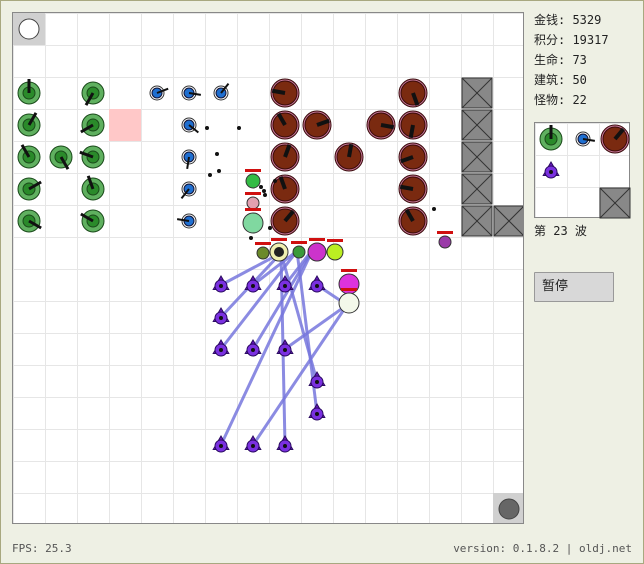 Image resolution: width=644 pixels, height=564 pixels. I want to click on buildings-stat: 建筑: 50, so click(560, 80).